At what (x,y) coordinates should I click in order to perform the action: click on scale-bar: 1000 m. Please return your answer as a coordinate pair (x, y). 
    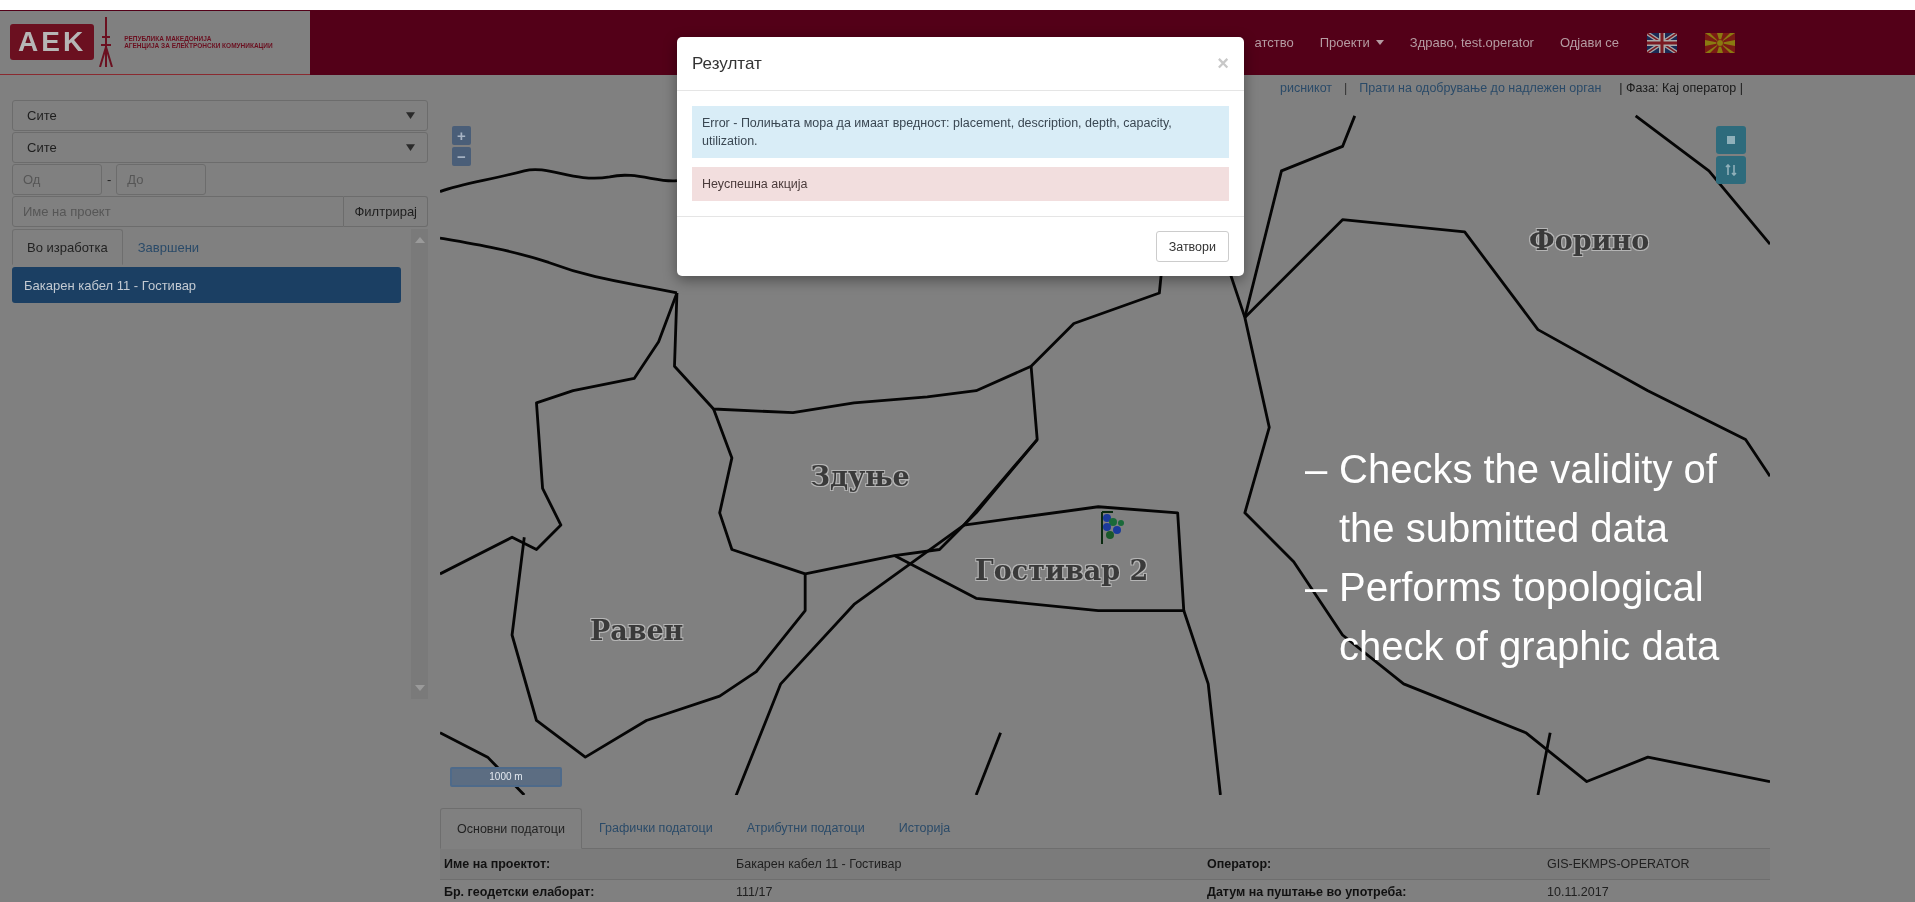
    Looking at the image, I should click on (506, 777).